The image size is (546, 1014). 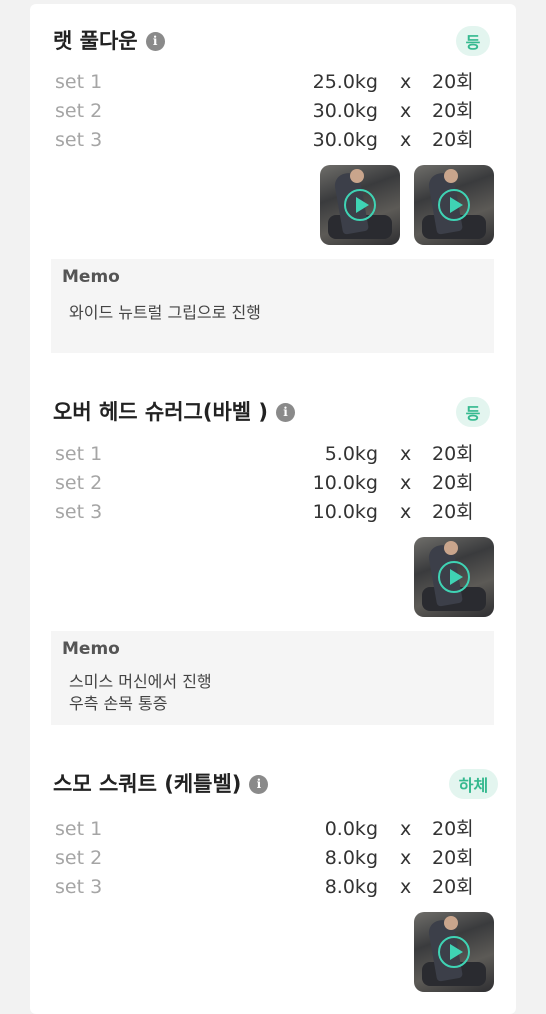 What do you see at coordinates (265, 82) in the screenshot?
I see `set-row: set 1 25.0kg x 20회` at bounding box center [265, 82].